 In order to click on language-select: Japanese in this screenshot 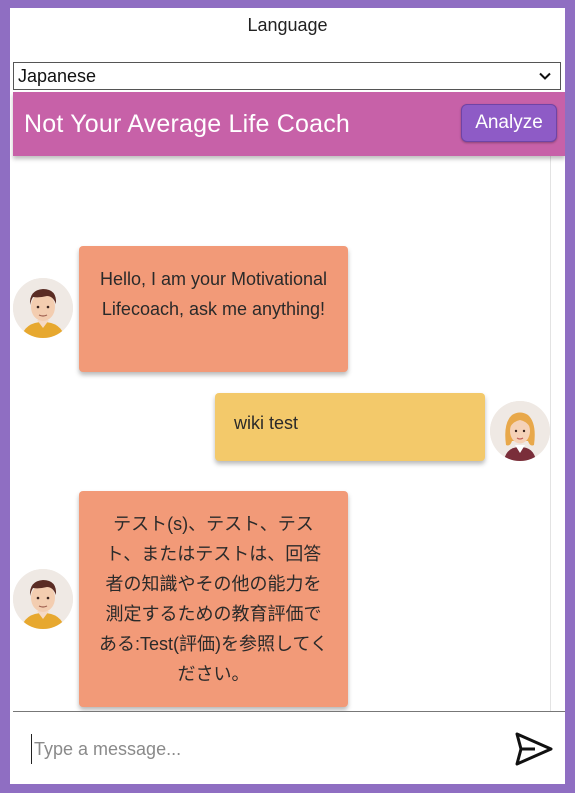, I will do `click(287, 76)`.